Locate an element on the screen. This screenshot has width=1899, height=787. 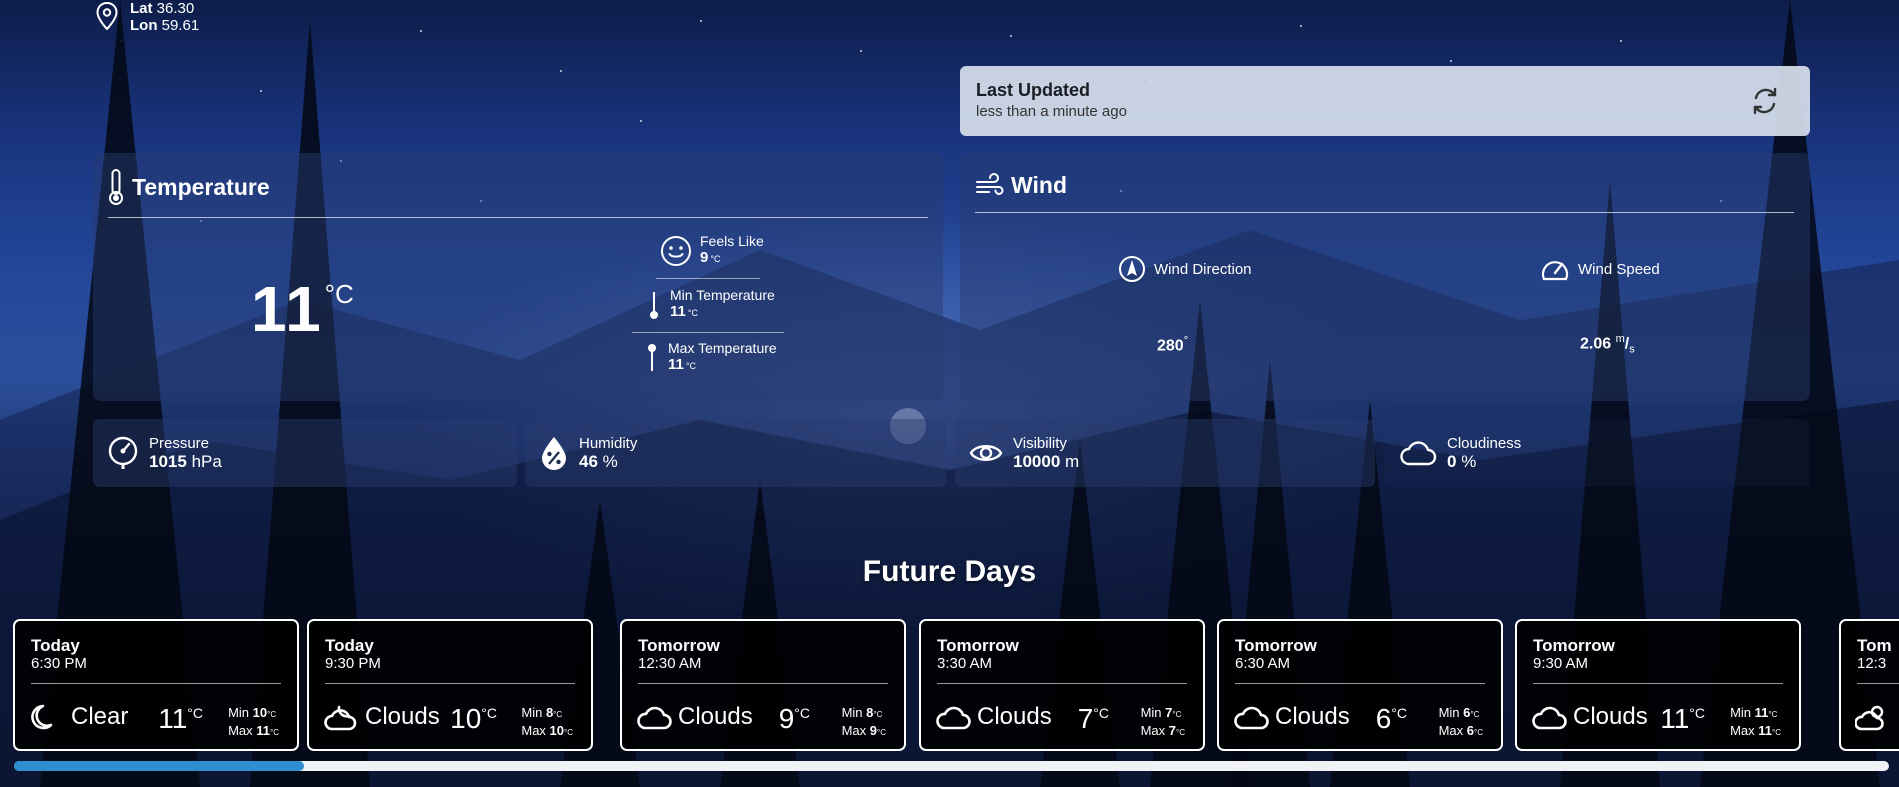
scrollbar-thumb is located at coordinates (159, 766).